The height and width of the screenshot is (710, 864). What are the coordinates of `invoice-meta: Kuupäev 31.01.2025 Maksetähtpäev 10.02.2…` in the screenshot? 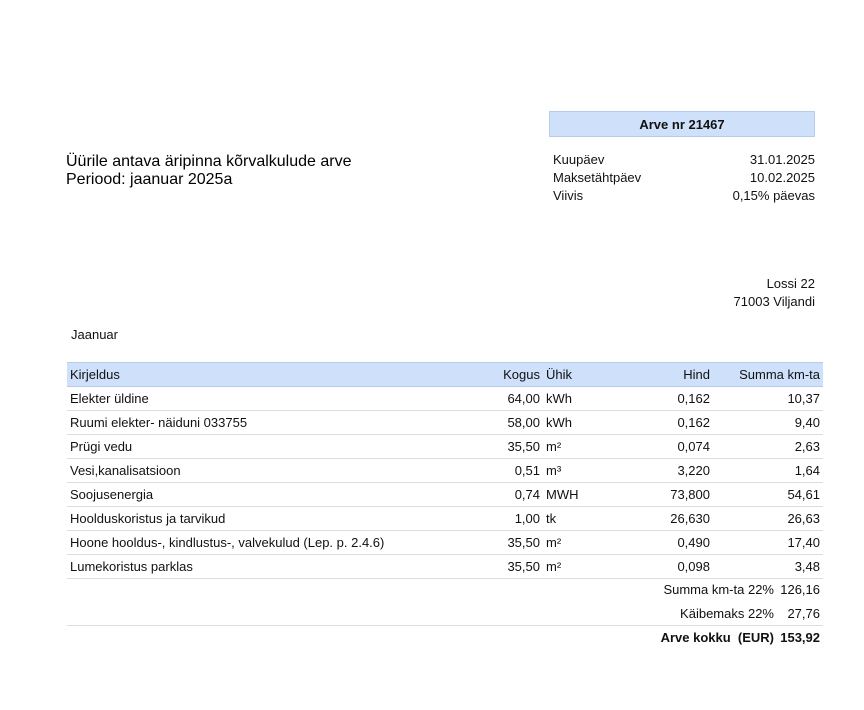 It's located at (684, 178).